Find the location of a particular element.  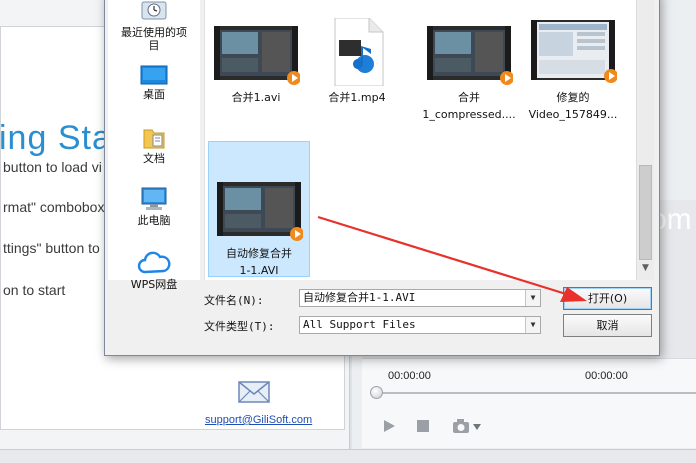

file-item-auto-repaired-selected: 自动修复合并 1-1.AVI is located at coordinates (259, 209).